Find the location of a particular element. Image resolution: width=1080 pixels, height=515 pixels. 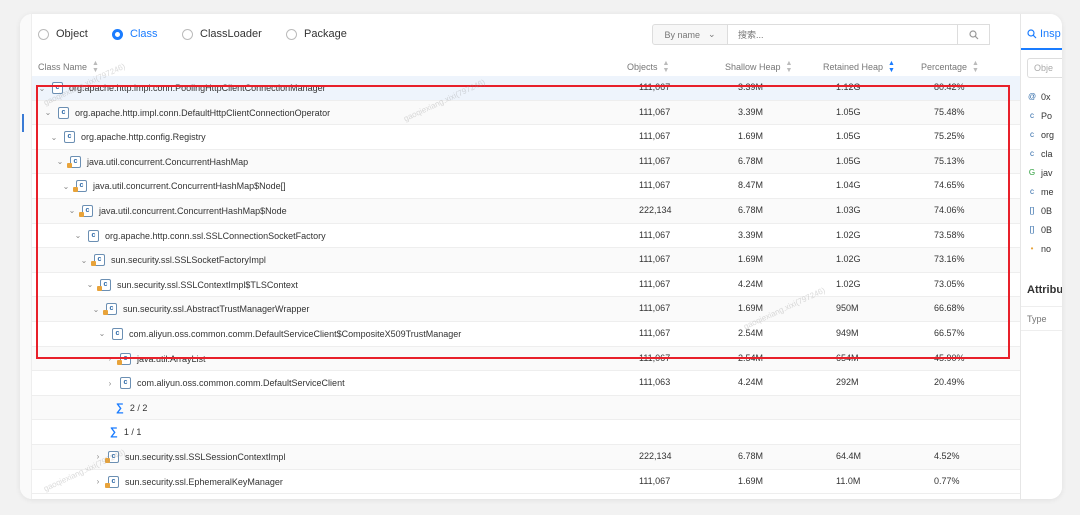

search-input is located at coordinates (843, 34).